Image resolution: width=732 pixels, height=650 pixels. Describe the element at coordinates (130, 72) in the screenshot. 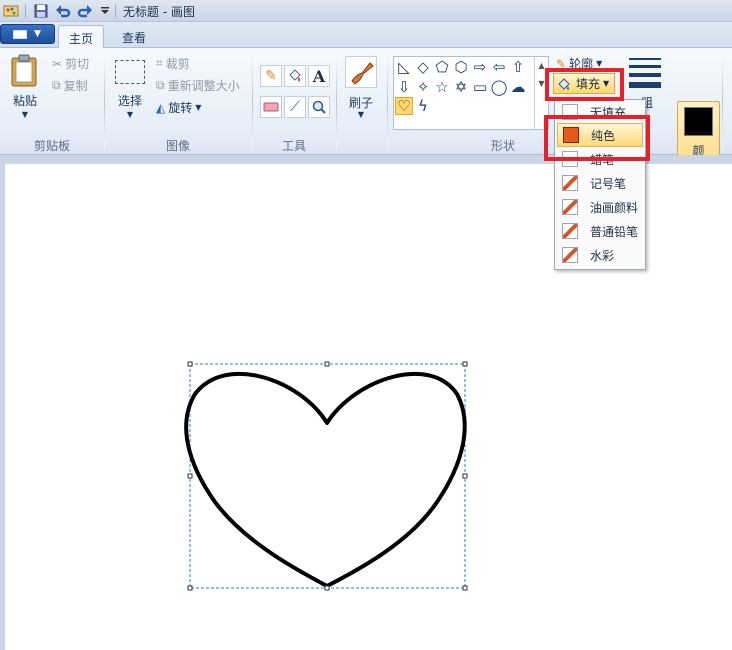

I see `select-icon` at that location.